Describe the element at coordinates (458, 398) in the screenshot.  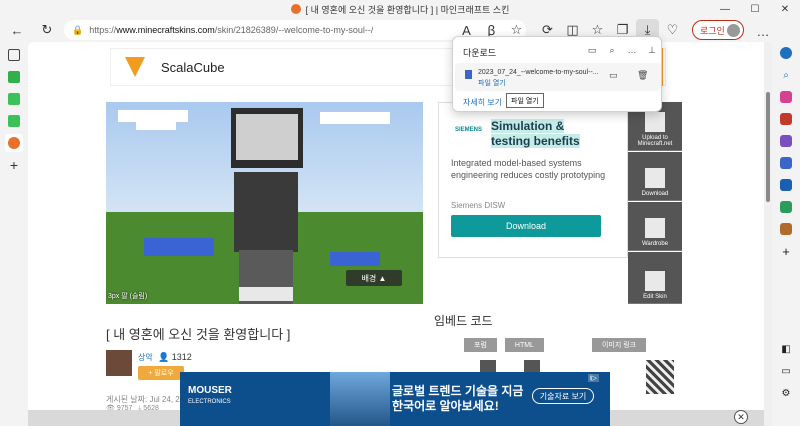
I see `mouser-ad-text: 글로벌 트렌드 기술을 지금 한국어로 알아보세요!` at that location.